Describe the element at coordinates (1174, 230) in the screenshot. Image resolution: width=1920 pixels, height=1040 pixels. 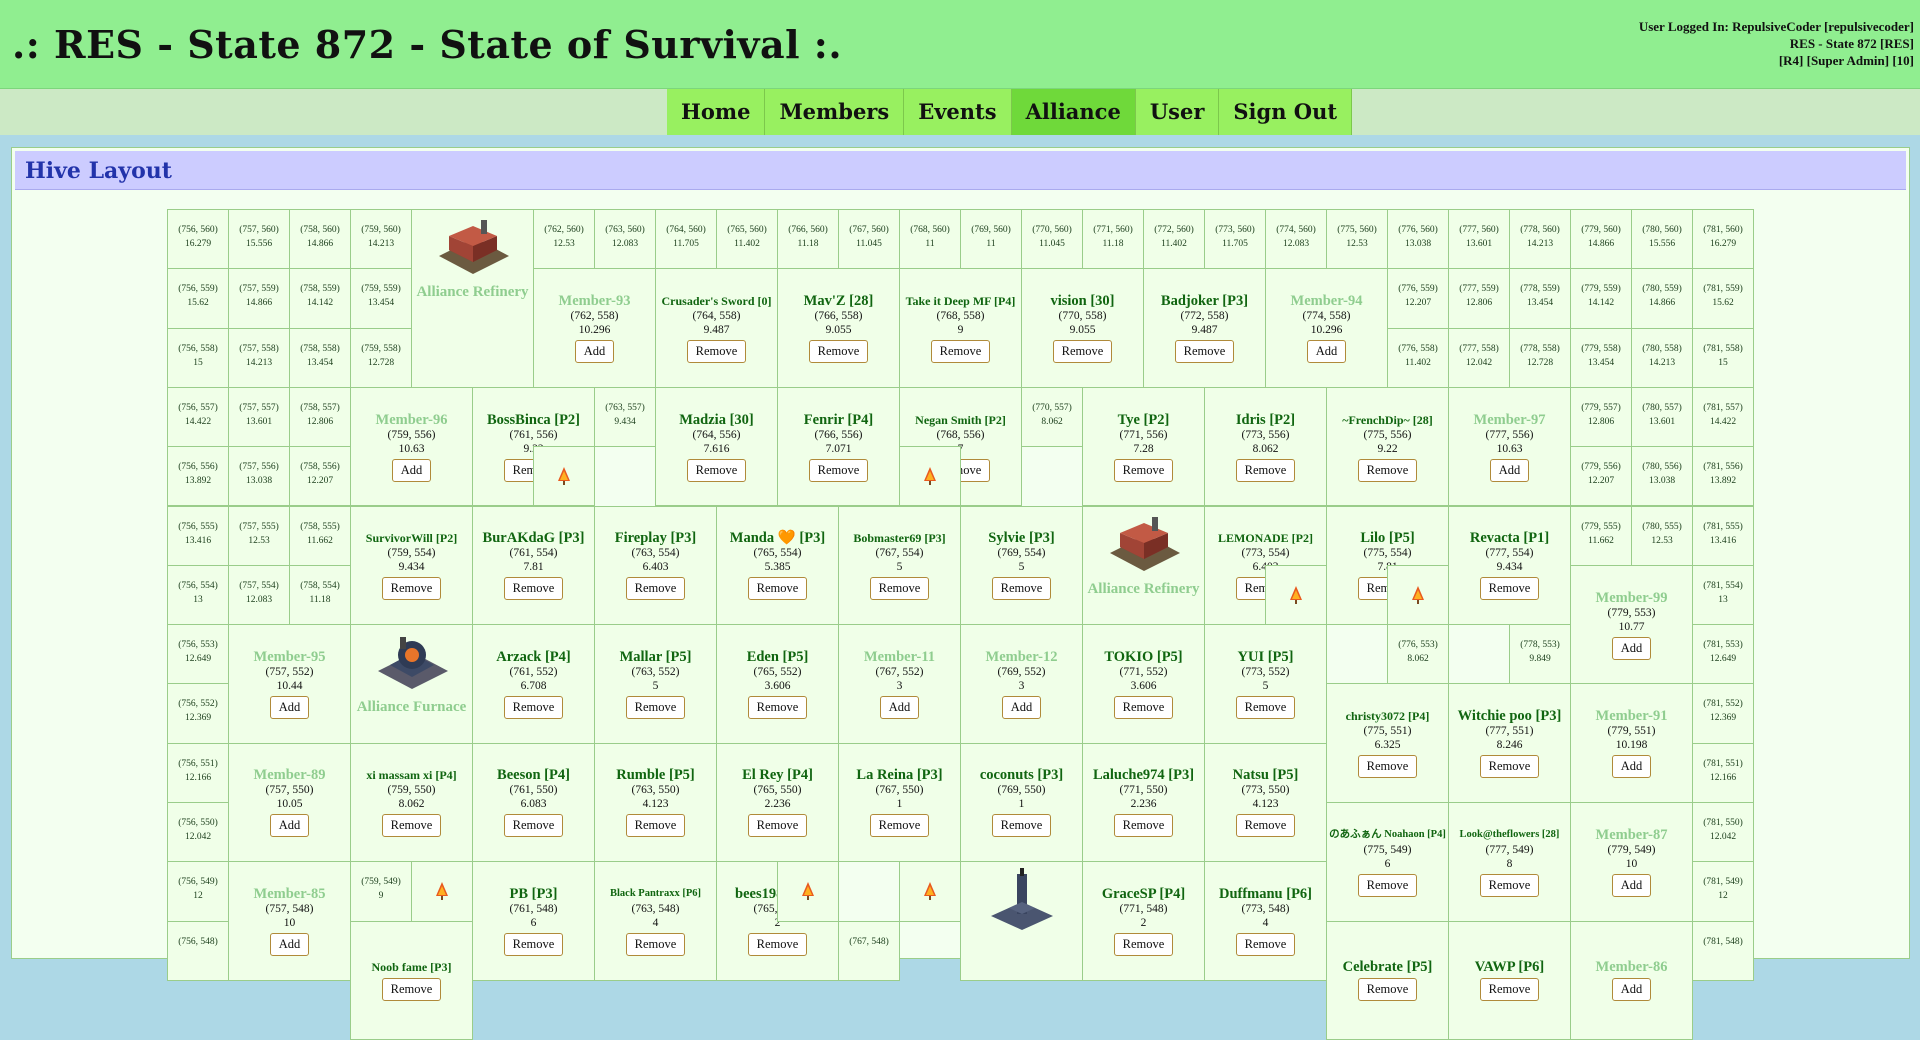
I see `tile-coord: (772, 560)` at that location.